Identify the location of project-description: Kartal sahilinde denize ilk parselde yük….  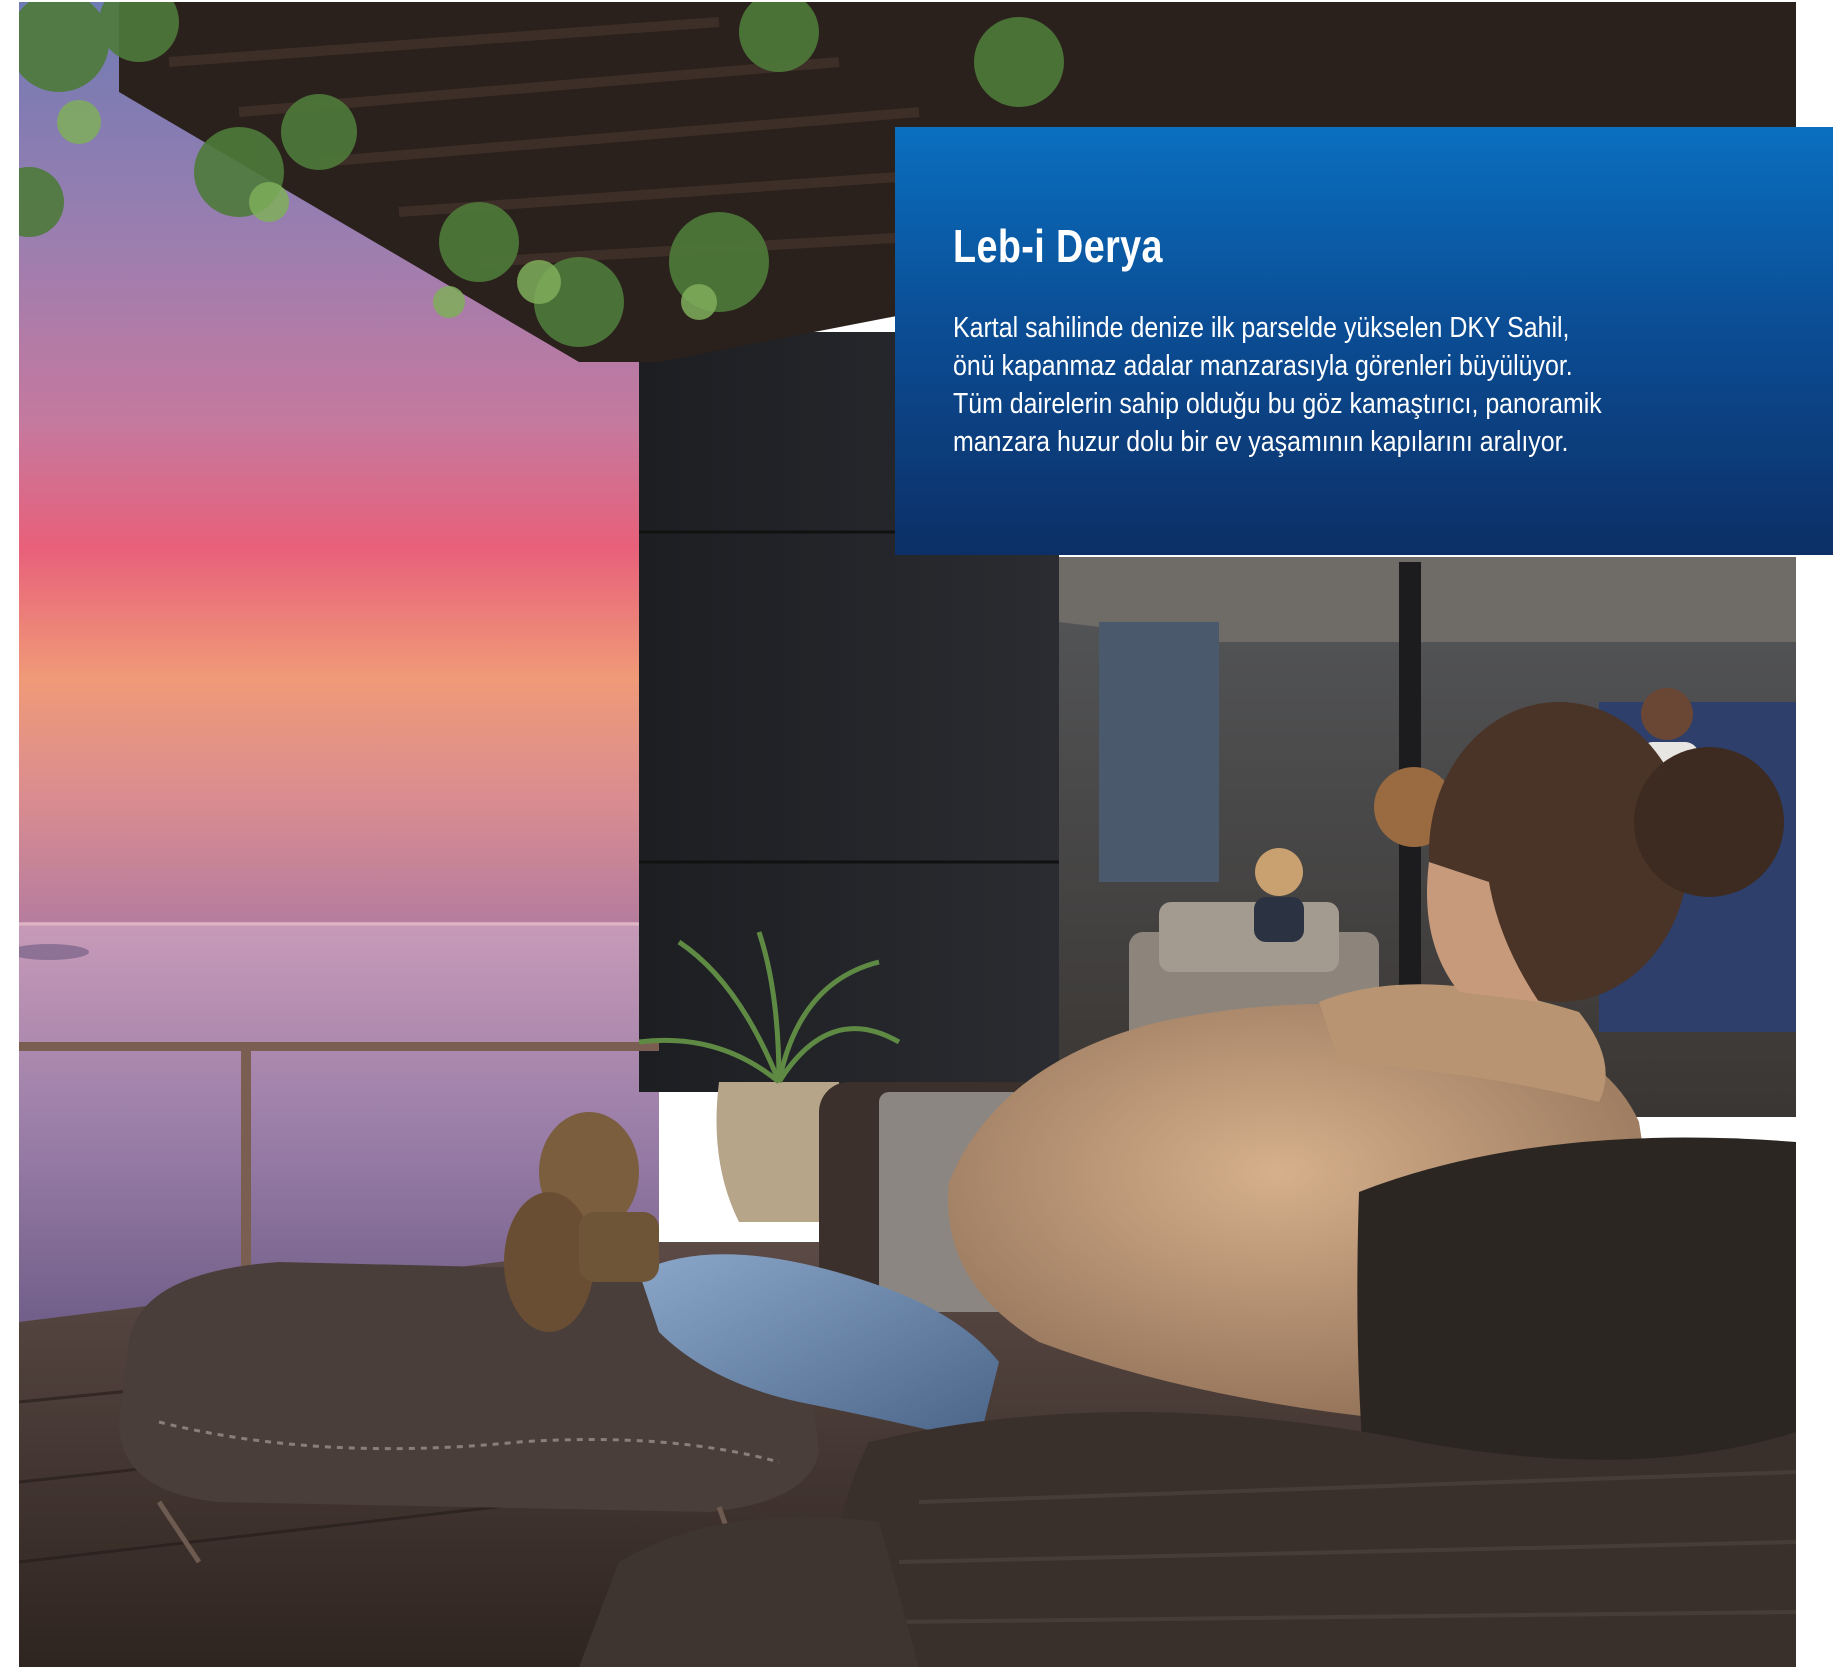
(1366, 385).